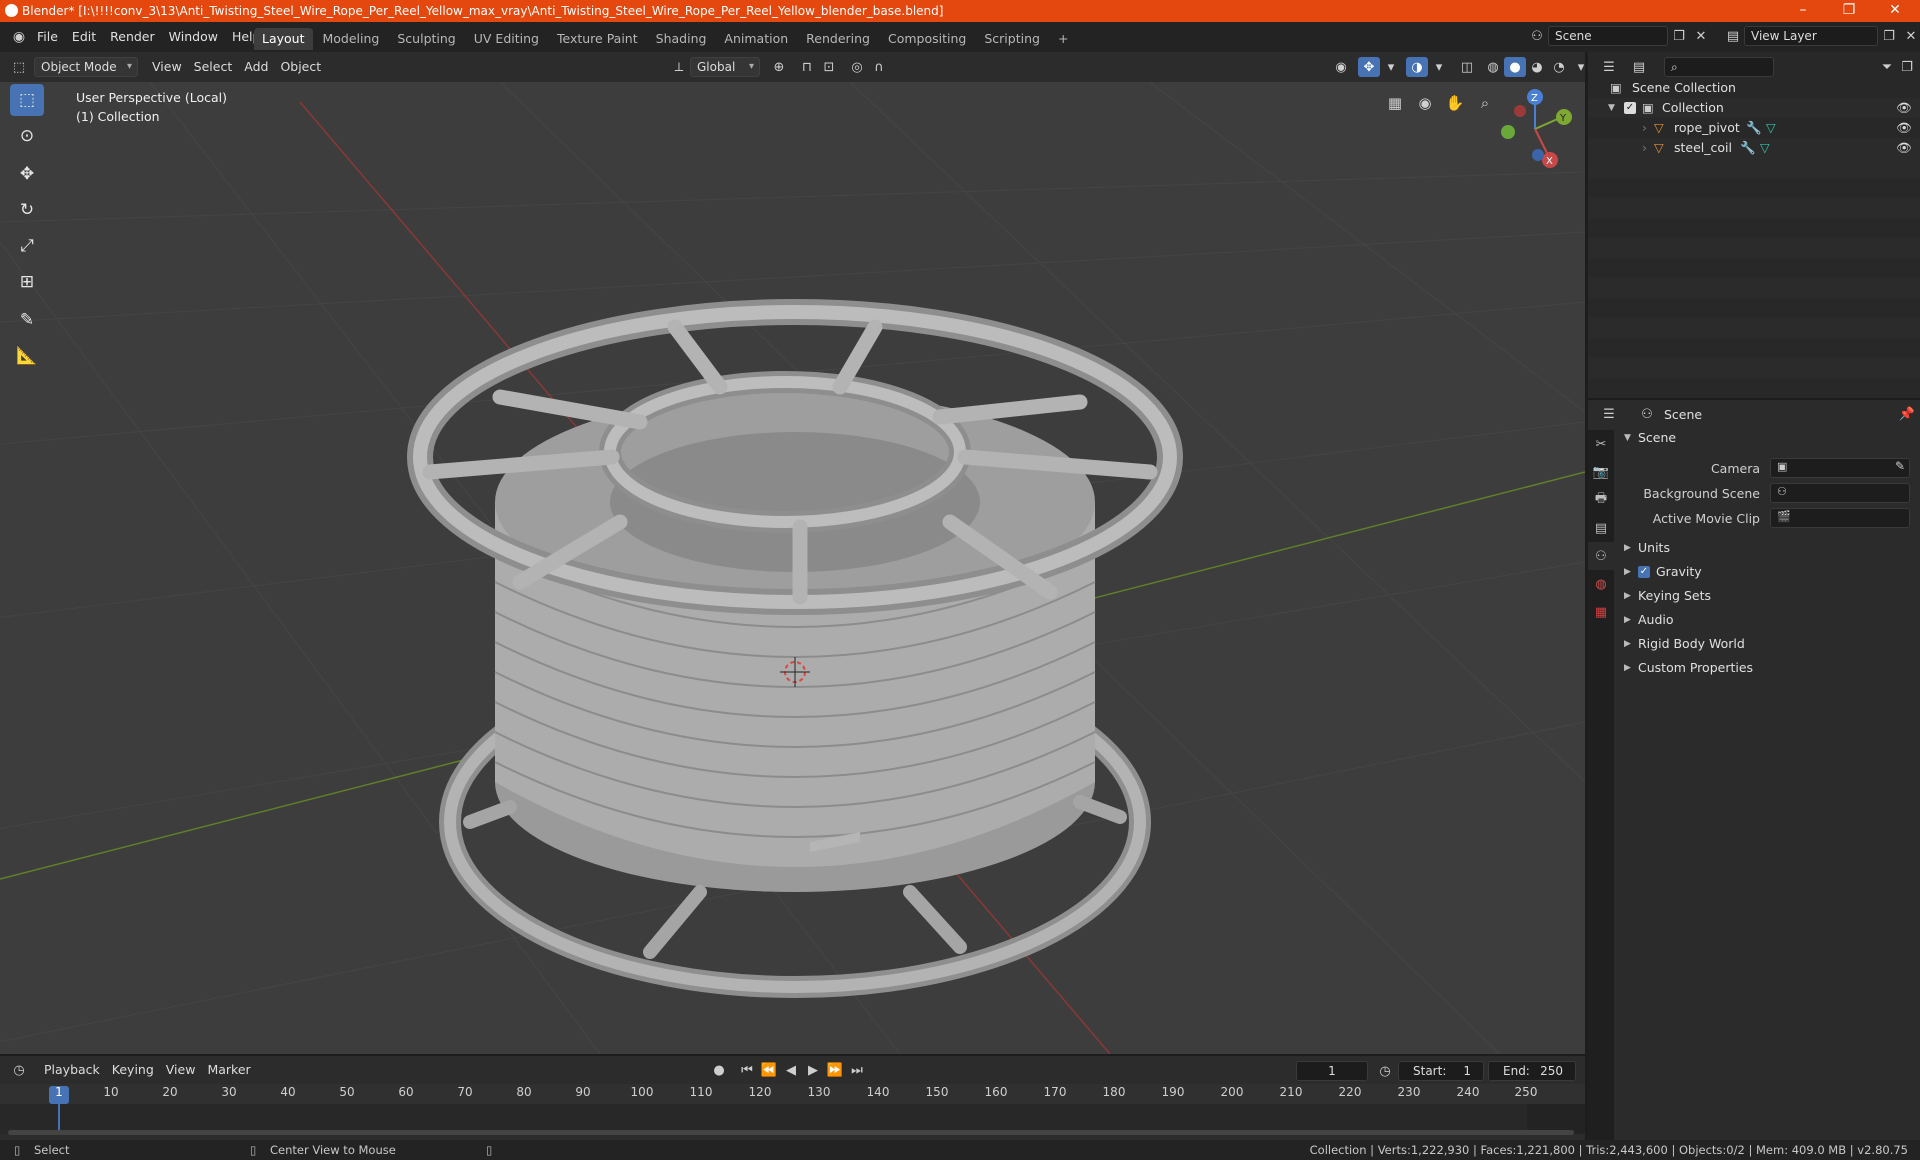 This screenshot has width=1920, height=1160. What do you see at coordinates (426, 39) in the screenshot?
I see `tab-sculpting: Sculpting` at bounding box center [426, 39].